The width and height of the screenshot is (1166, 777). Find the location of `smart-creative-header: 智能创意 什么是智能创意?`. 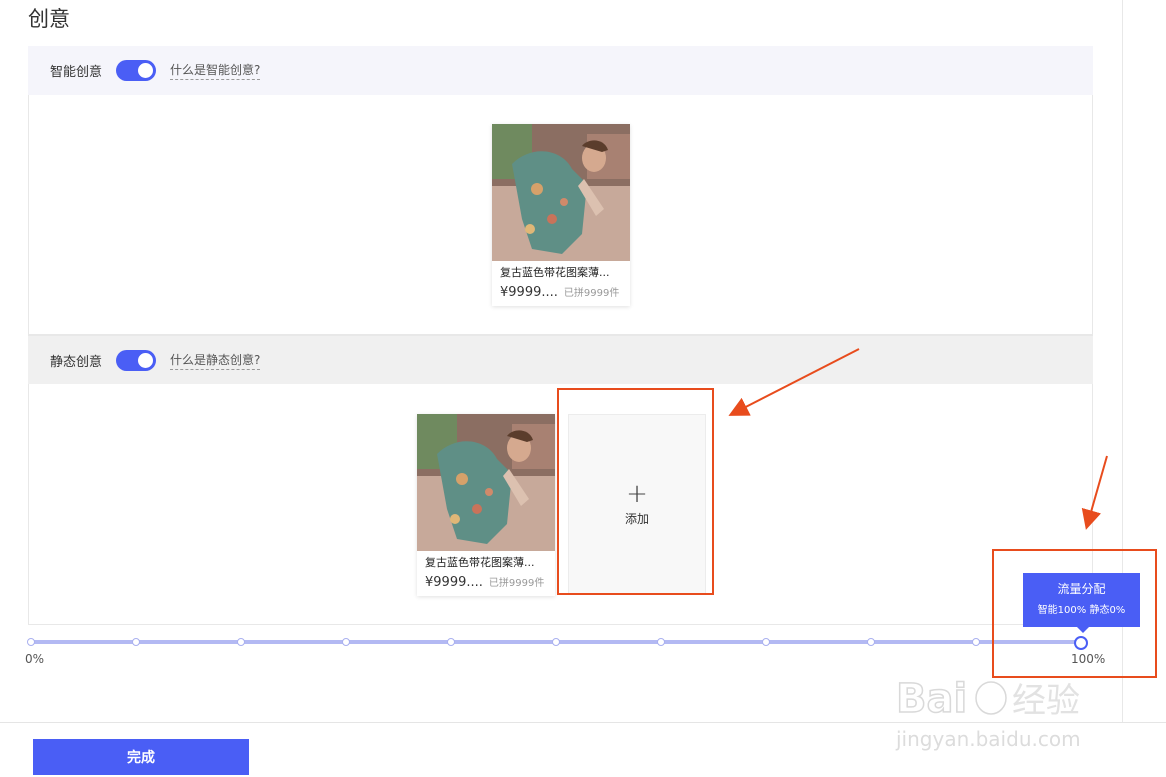

smart-creative-header: 智能创意 什么是智能创意? is located at coordinates (560, 70).